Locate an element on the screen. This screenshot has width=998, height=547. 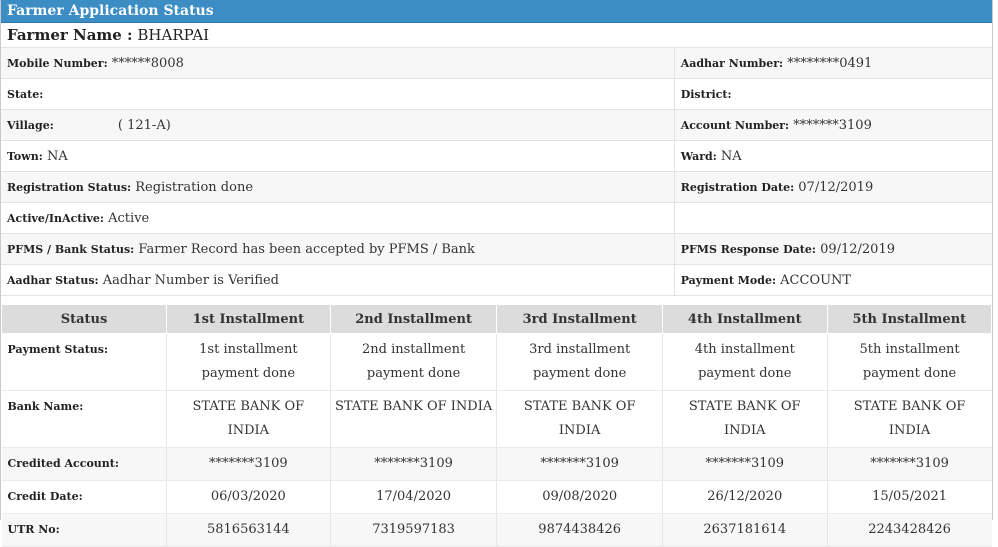
pfms-status-label: PFMS / Bank Status: is located at coordinates (71, 249).